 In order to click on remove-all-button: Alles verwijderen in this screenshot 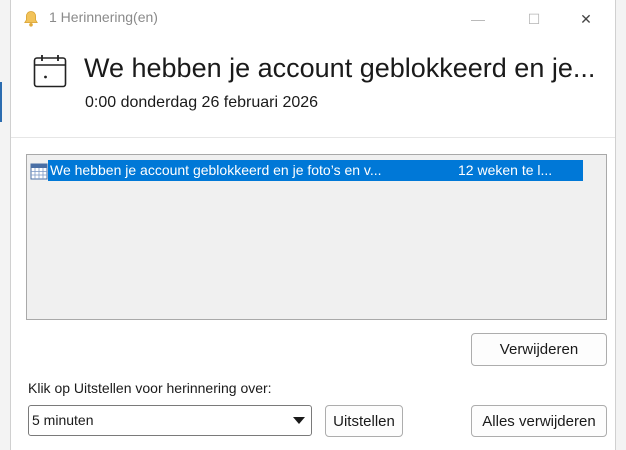, I will do `click(539, 421)`.